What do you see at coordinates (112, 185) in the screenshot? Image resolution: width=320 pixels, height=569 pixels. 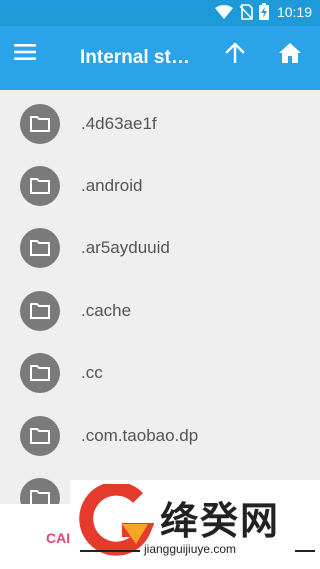 I see `file-name: .android` at bounding box center [112, 185].